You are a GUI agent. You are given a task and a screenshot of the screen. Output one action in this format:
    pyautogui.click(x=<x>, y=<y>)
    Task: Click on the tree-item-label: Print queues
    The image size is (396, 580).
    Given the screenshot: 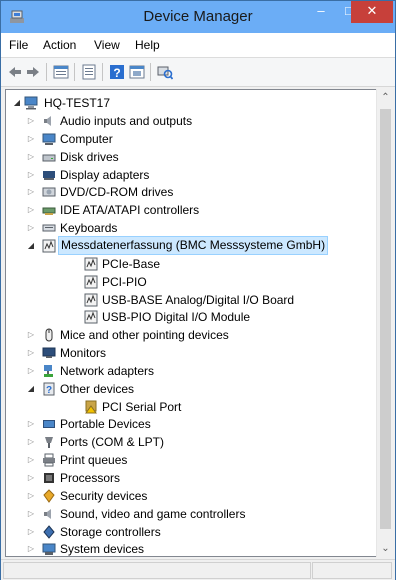 What is the action you would take?
    pyautogui.click(x=94, y=460)
    